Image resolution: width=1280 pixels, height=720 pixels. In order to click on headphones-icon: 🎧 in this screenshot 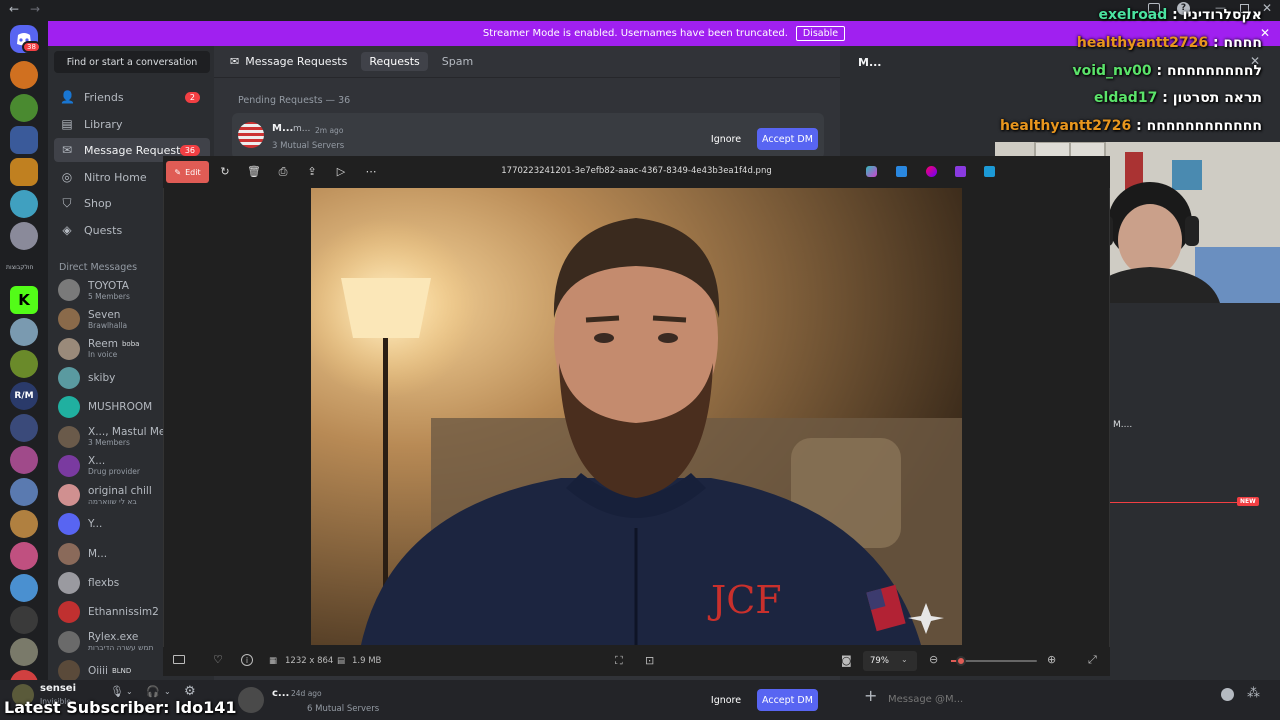, I will do `click(153, 691)`.